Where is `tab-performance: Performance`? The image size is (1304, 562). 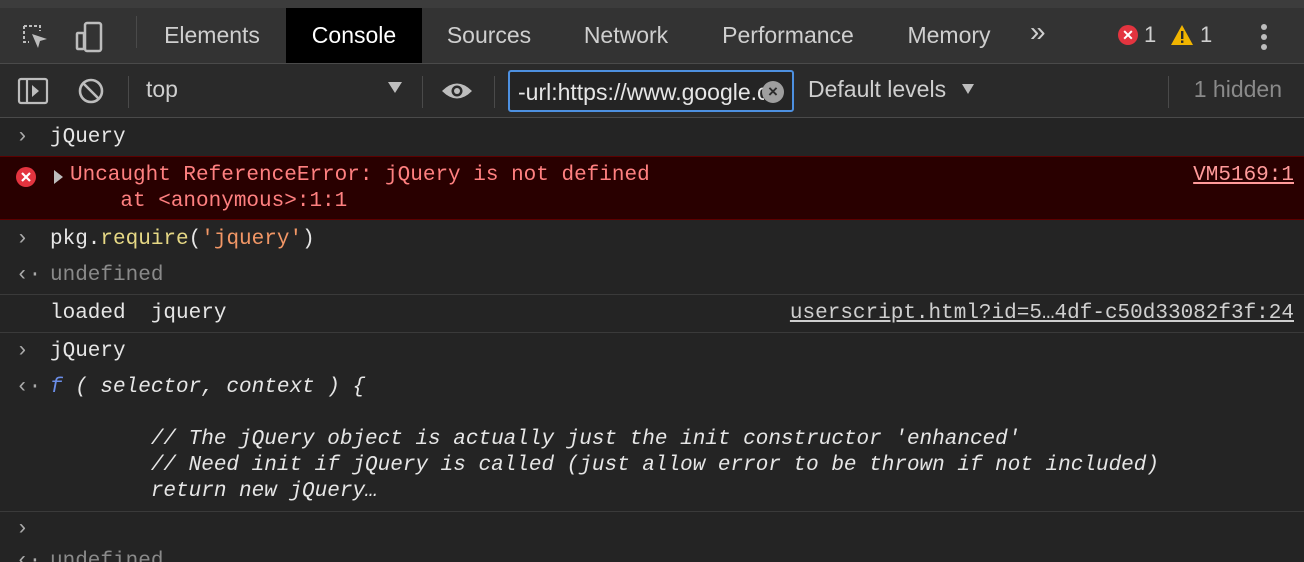
tab-performance: Performance is located at coordinates (788, 35).